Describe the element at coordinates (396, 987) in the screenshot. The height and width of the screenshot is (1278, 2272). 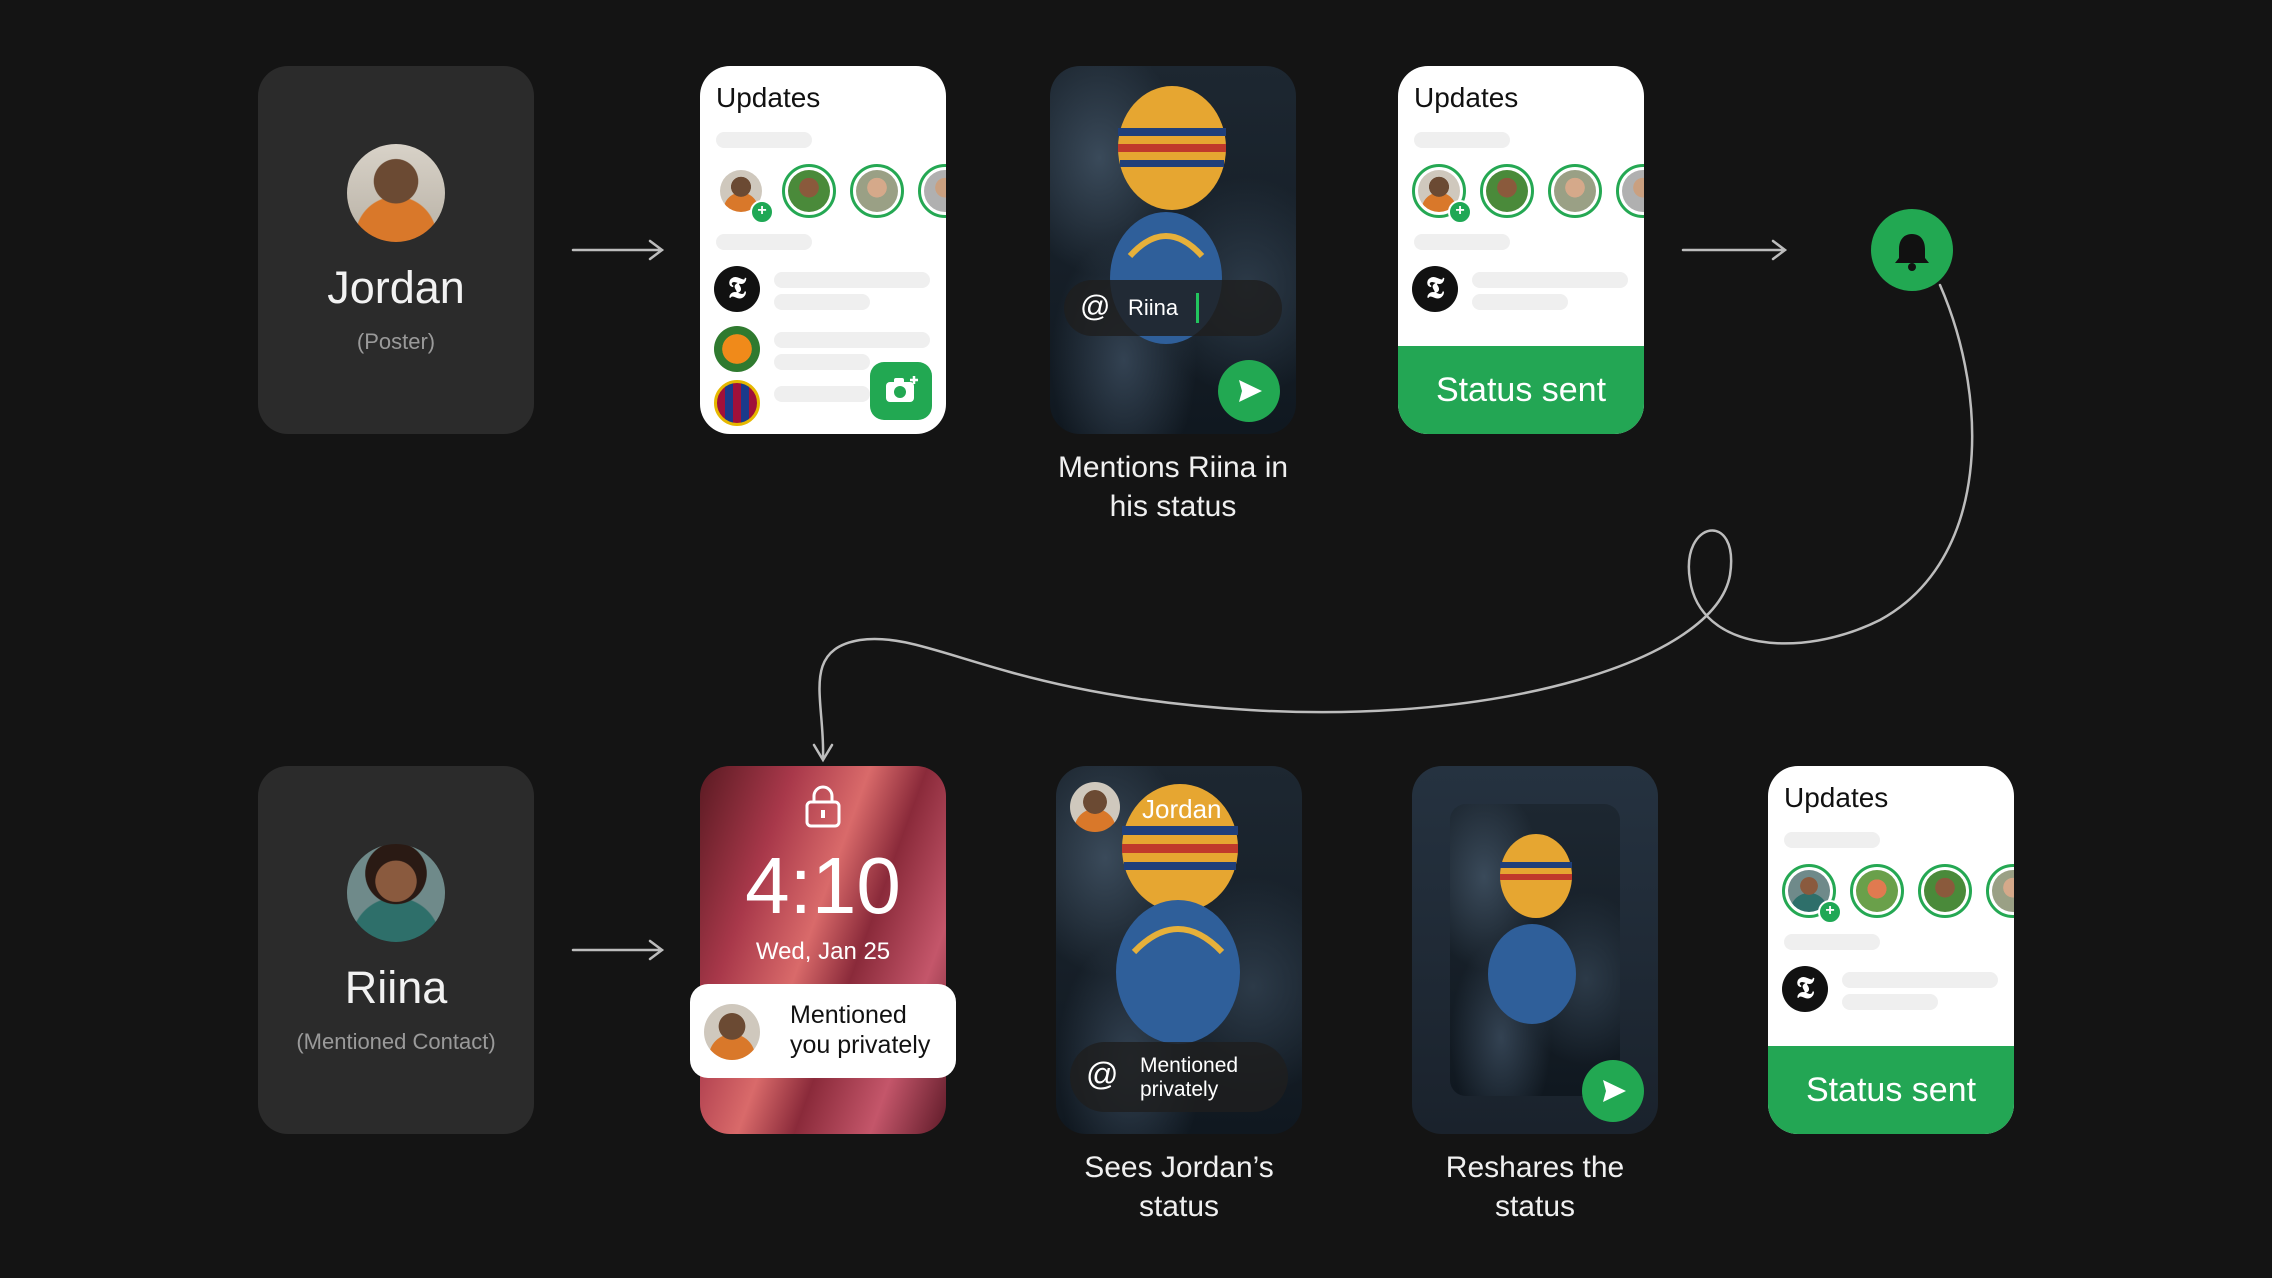
I see `mentioned-name: Riina` at that location.